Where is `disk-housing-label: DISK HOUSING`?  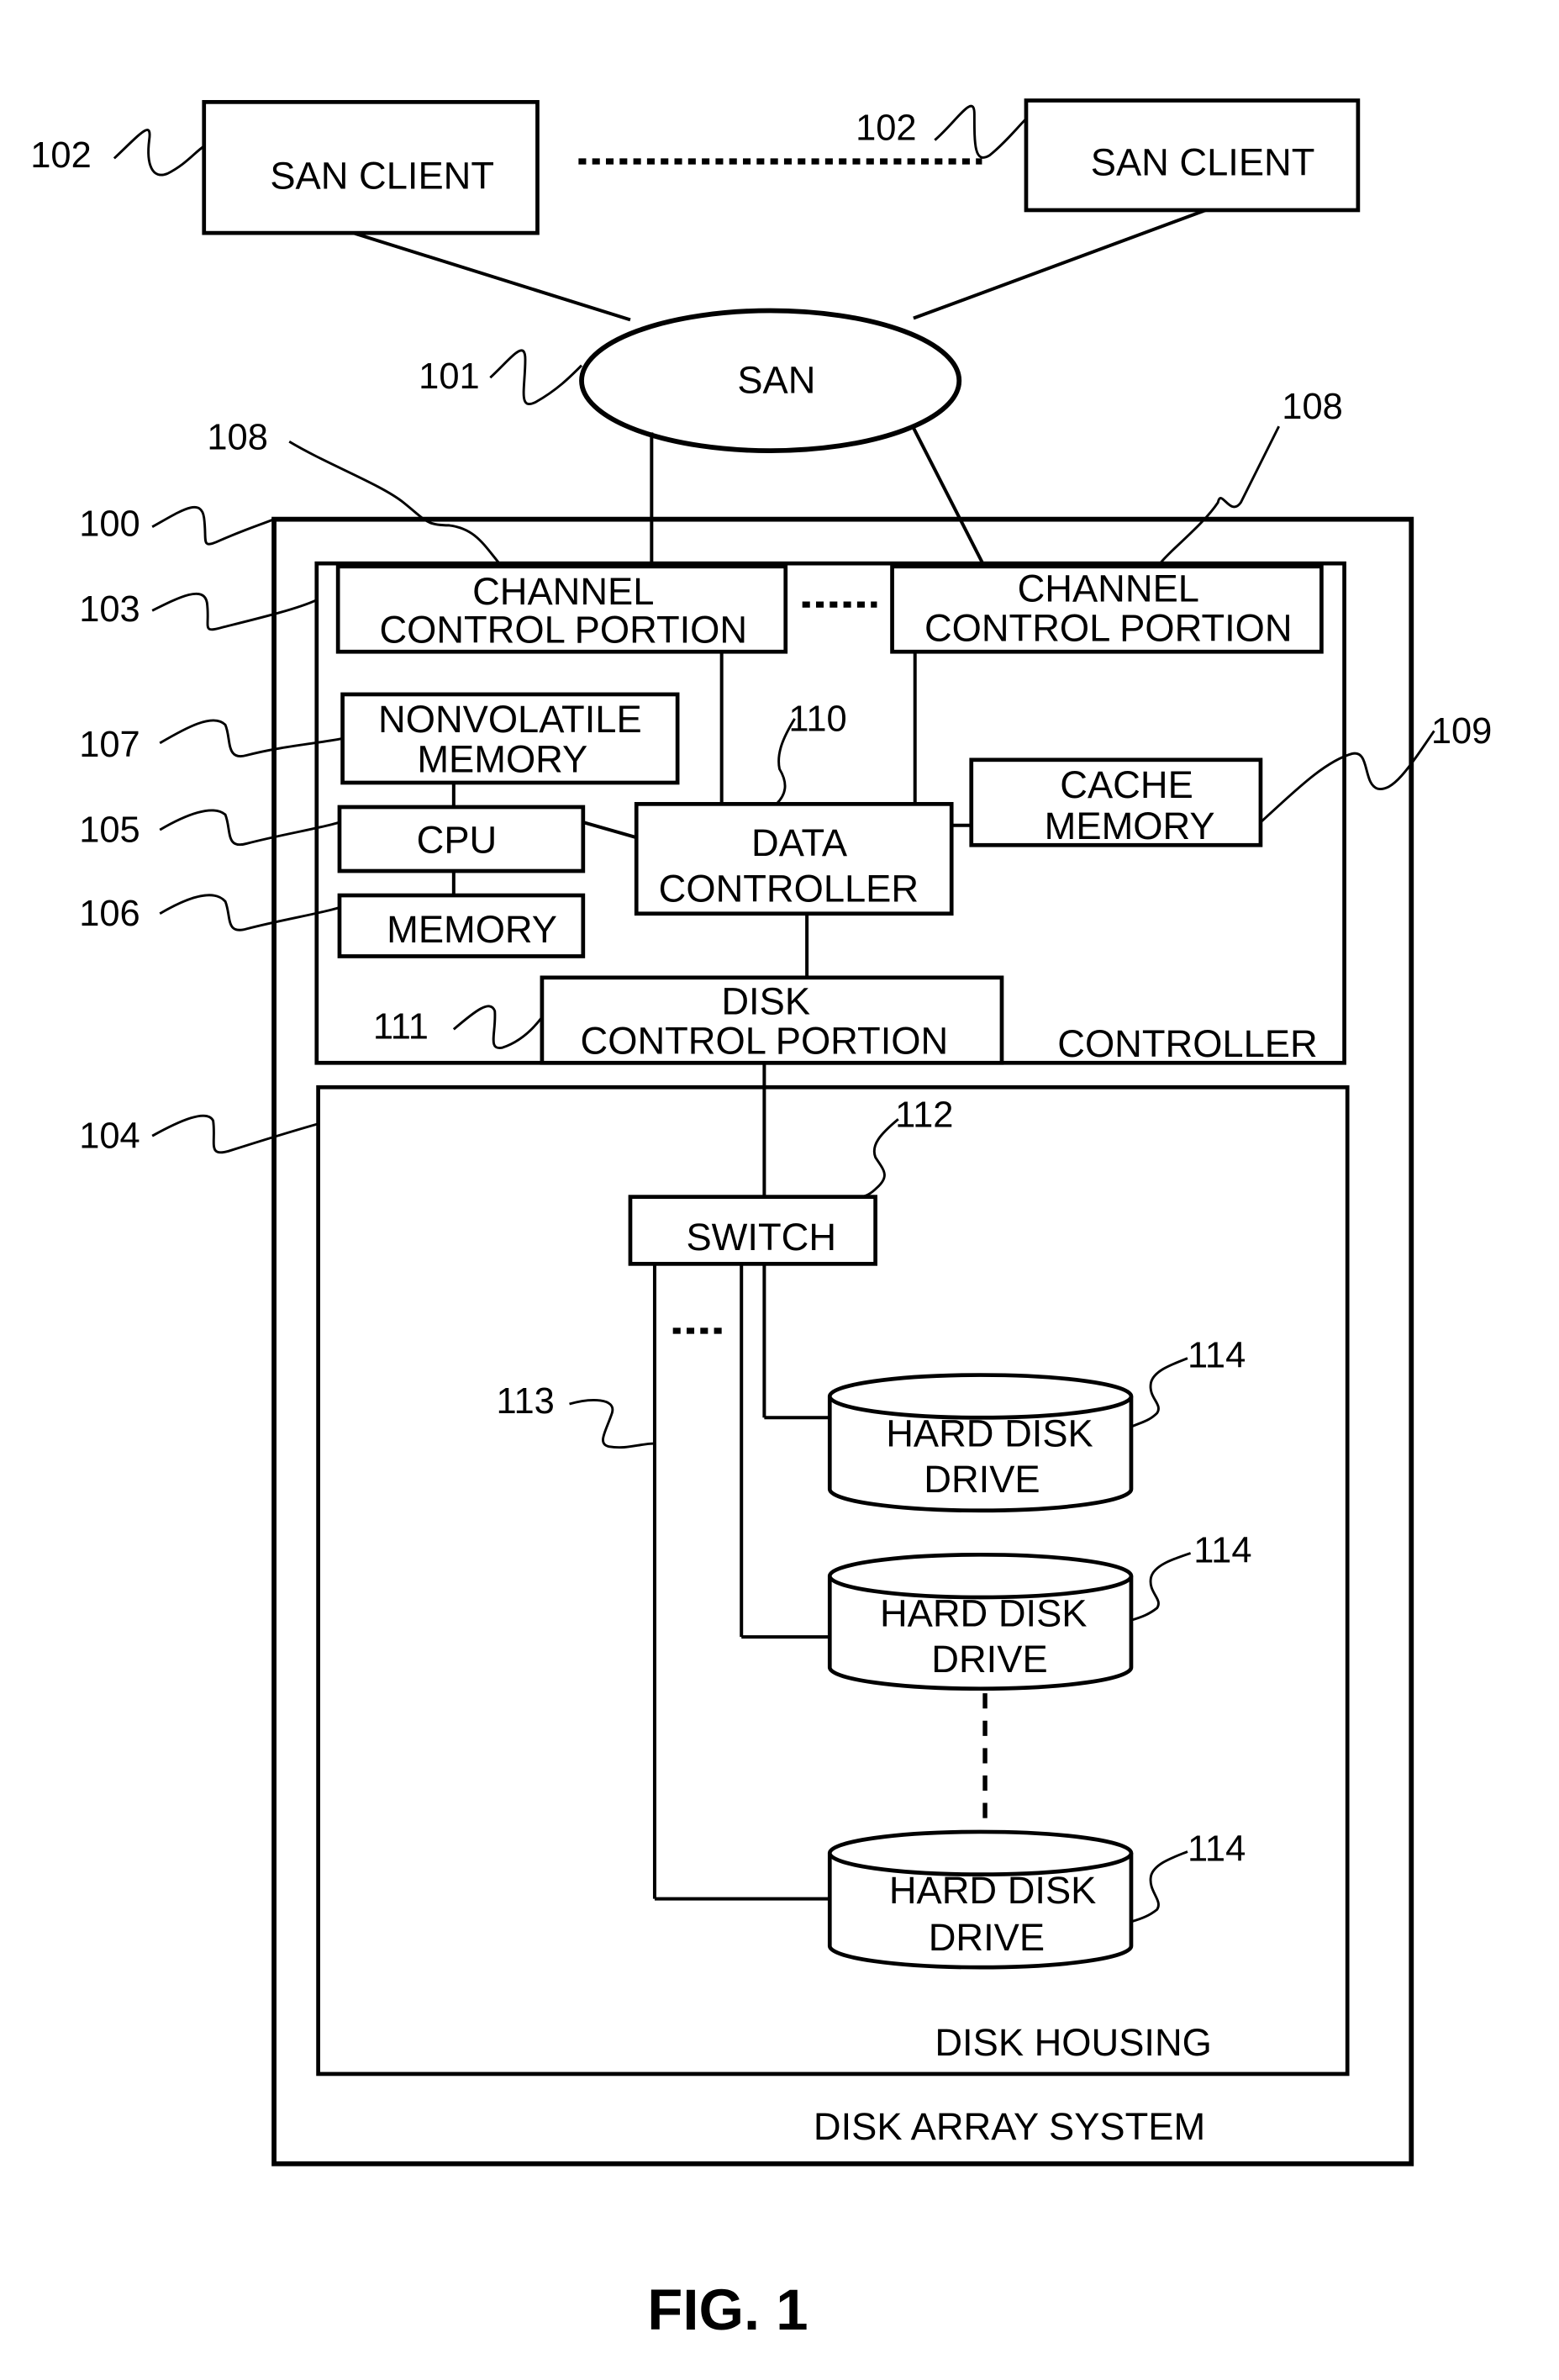
disk-housing-label: DISK HOUSING is located at coordinates (1073, 2042).